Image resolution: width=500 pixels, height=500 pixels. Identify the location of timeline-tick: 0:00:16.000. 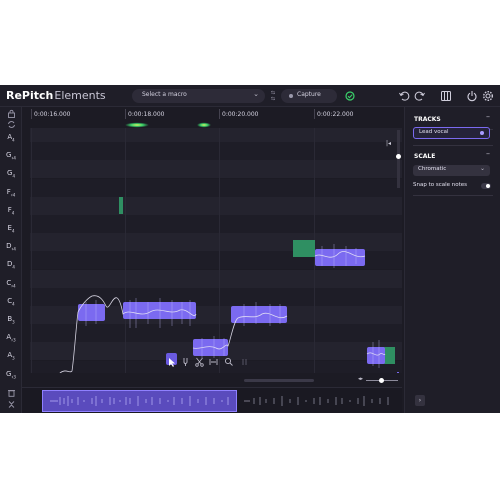
(52, 114).